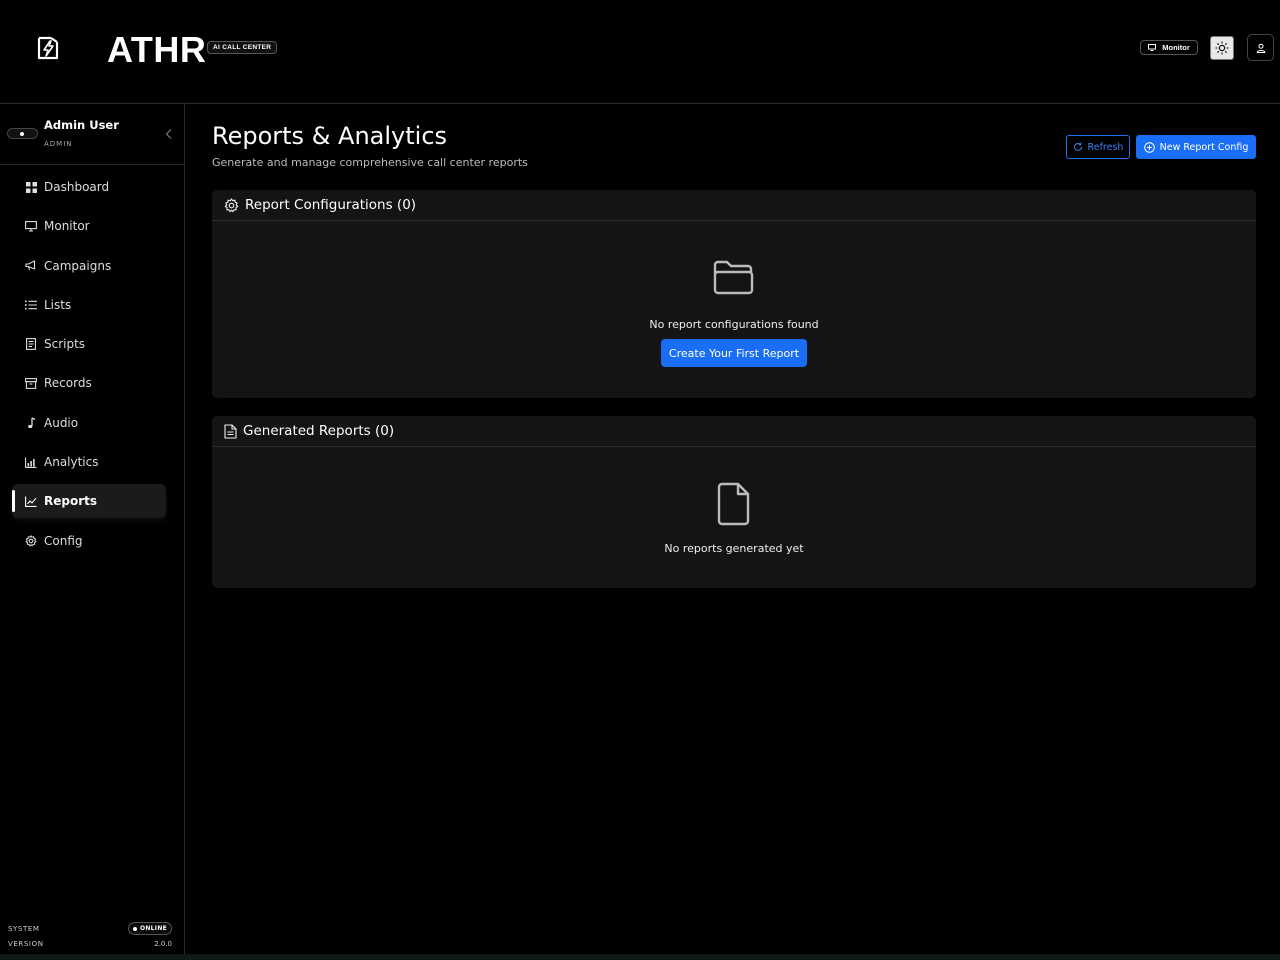 This screenshot has height=960, width=1280. I want to click on sidebar-item-campaigns: Campaigns, so click(89, 266).